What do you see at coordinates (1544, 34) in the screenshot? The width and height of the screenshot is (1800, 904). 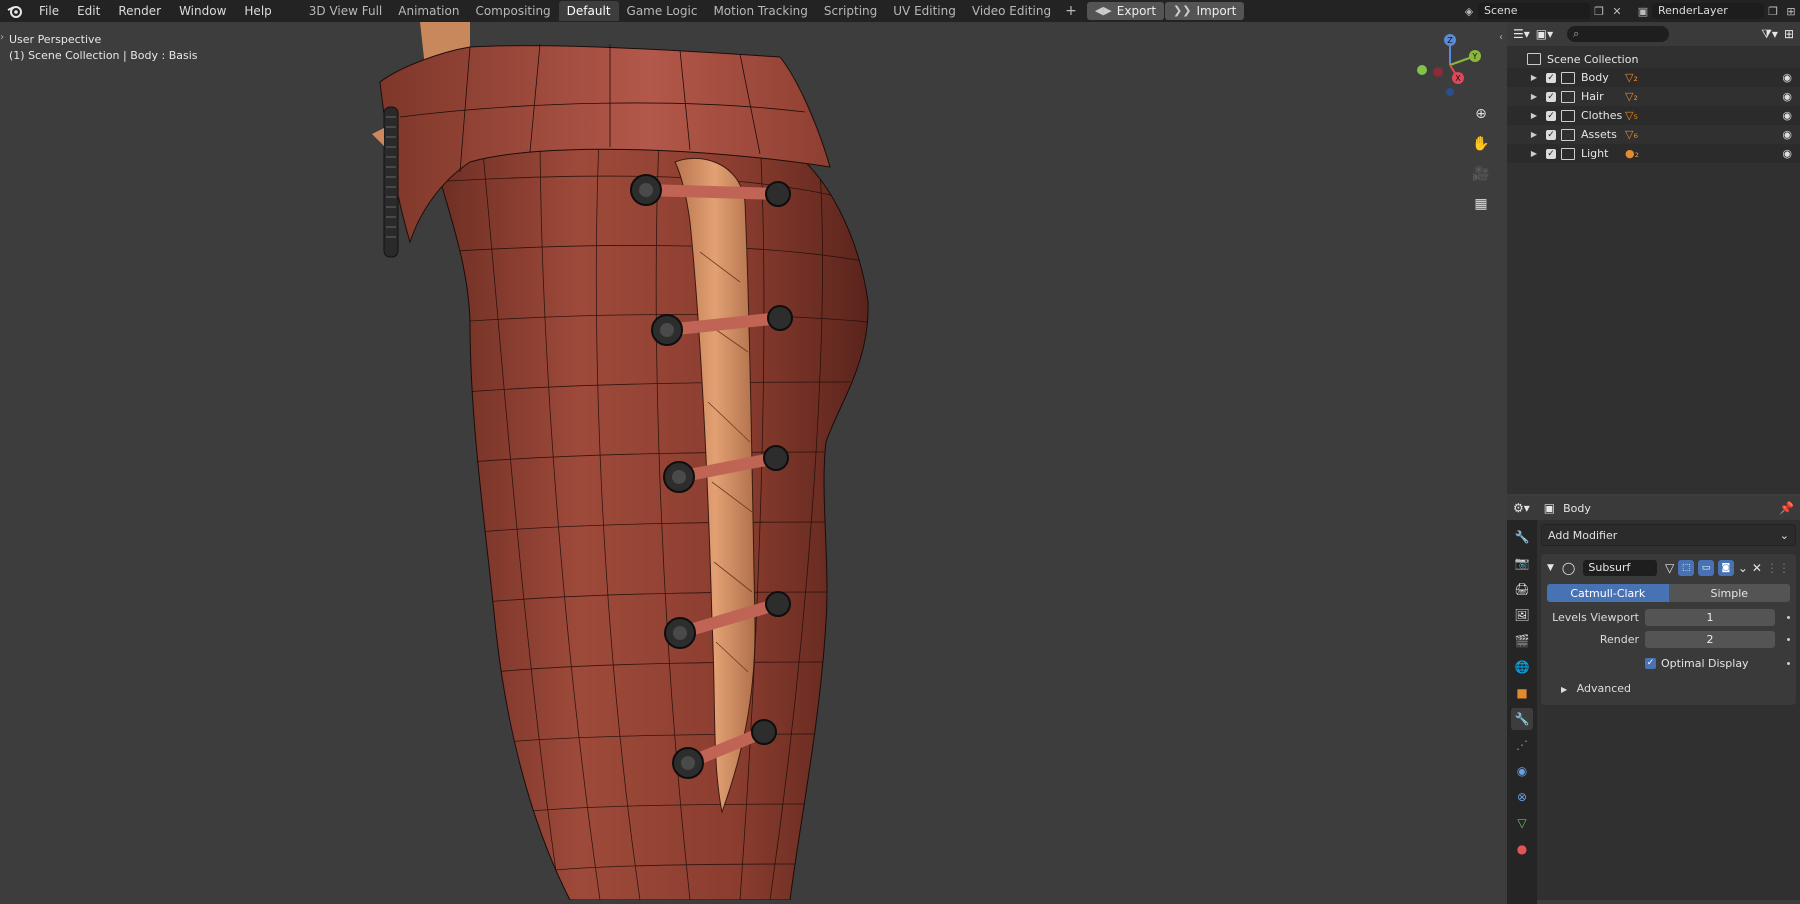 I see `display-mode-icon: ▣▾` at bounding box center [1544, 34].